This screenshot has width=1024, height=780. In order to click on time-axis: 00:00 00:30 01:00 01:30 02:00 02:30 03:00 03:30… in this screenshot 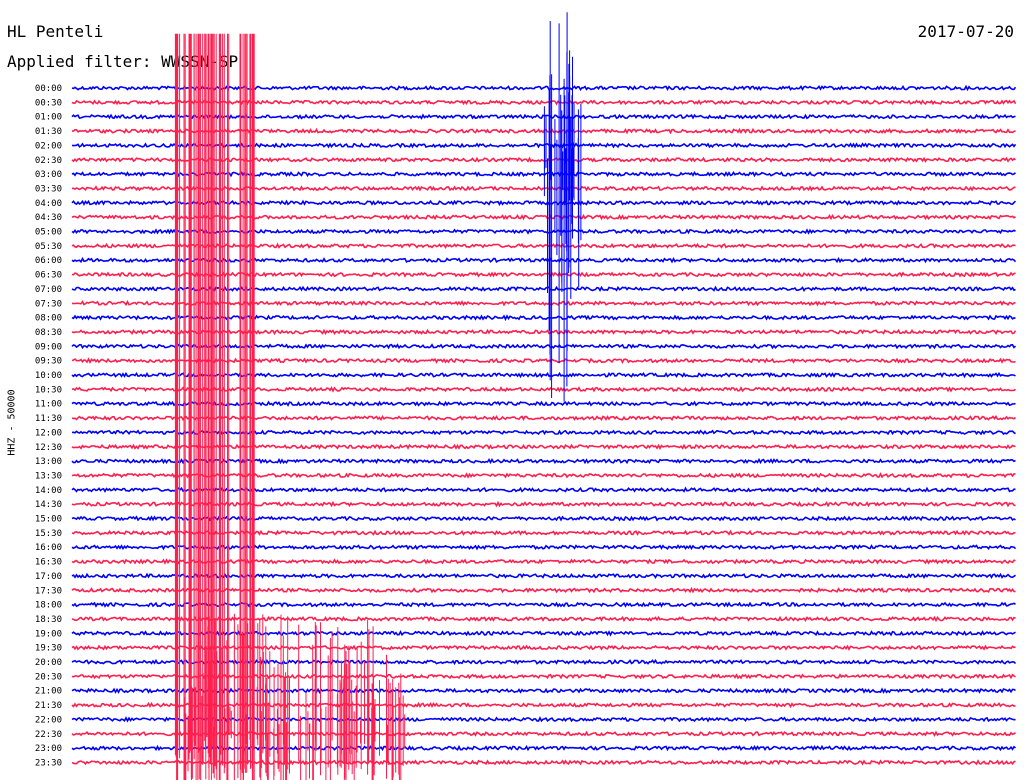, I will do `click(48, 426)`.